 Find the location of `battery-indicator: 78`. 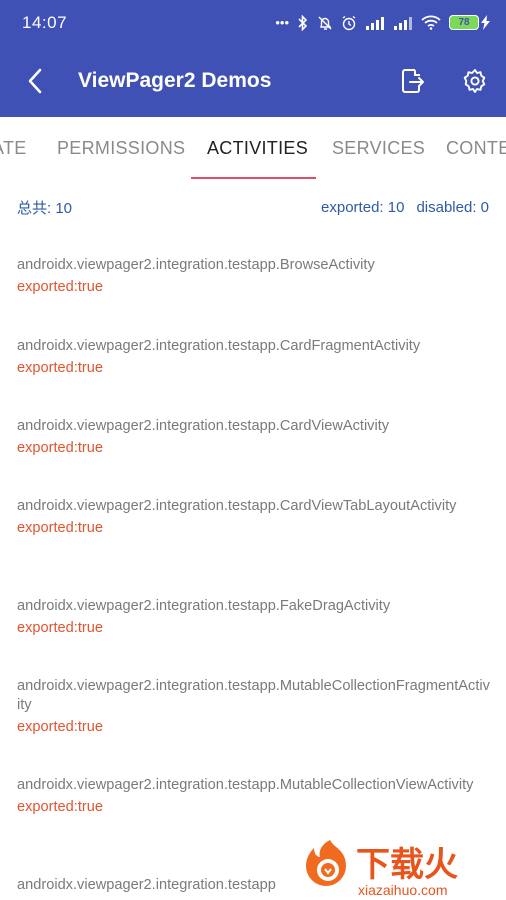

battery-indicator: 78 is located at coordinates (469, 22).